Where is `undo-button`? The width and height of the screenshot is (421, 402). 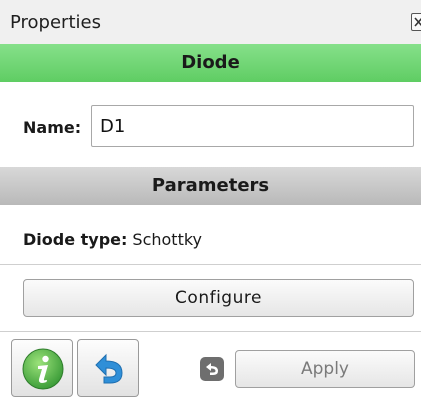 undo-button is located at coordinates (108, 368).